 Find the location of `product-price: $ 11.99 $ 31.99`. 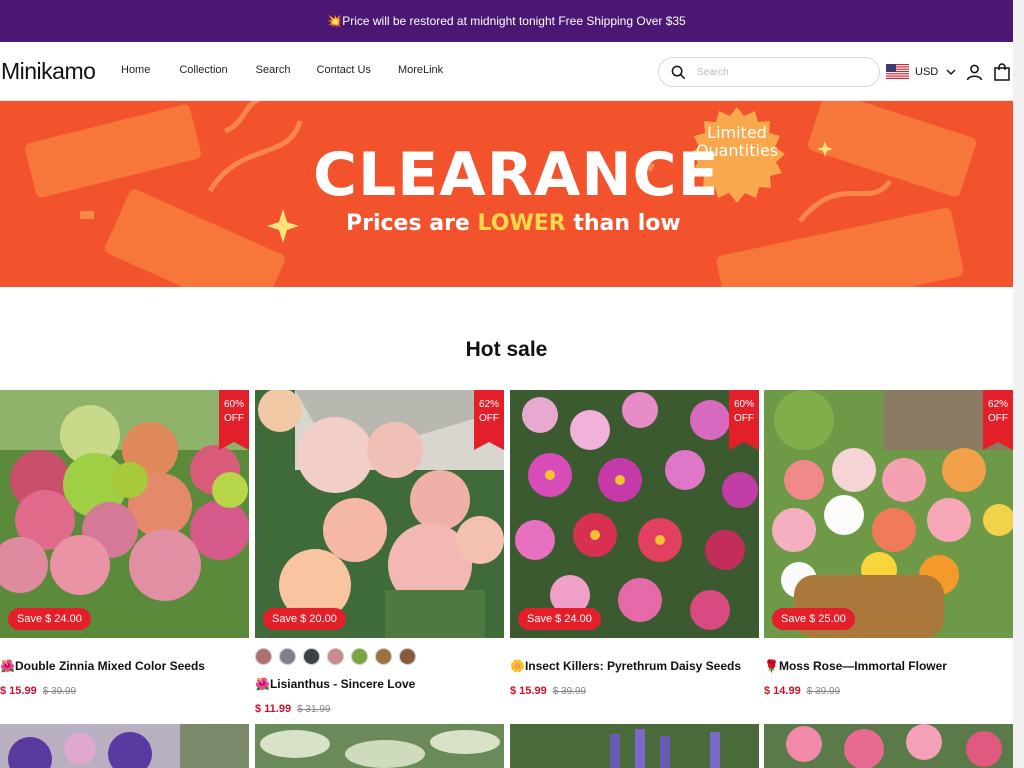

product-price: $ 11.99 $ 31.99 is located at coordinates (379, 709).